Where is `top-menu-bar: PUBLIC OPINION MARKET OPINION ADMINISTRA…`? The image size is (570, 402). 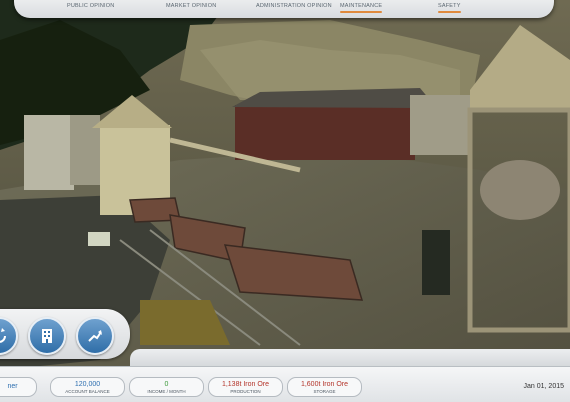 top-menu-bar: PUBLIC OPINION MARKET OPINION ADMINISTRA… is located at coordinates (284, 9).